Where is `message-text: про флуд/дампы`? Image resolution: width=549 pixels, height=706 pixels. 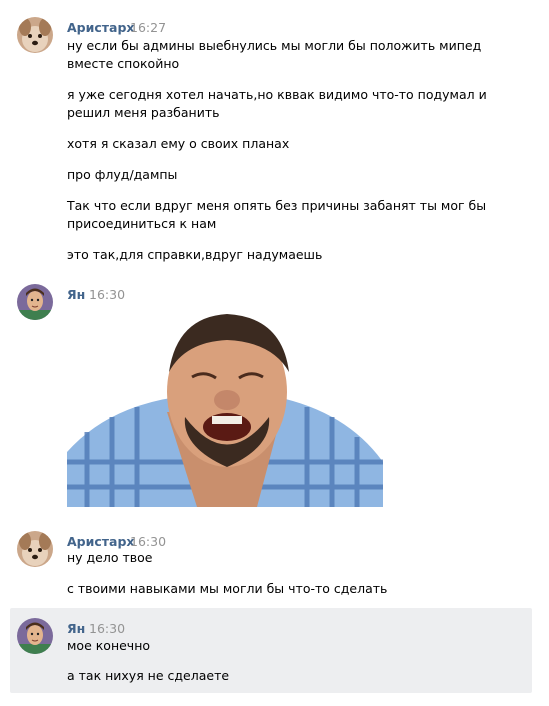
message-text: про флуд/дампы is located at coordinates (122, 174).